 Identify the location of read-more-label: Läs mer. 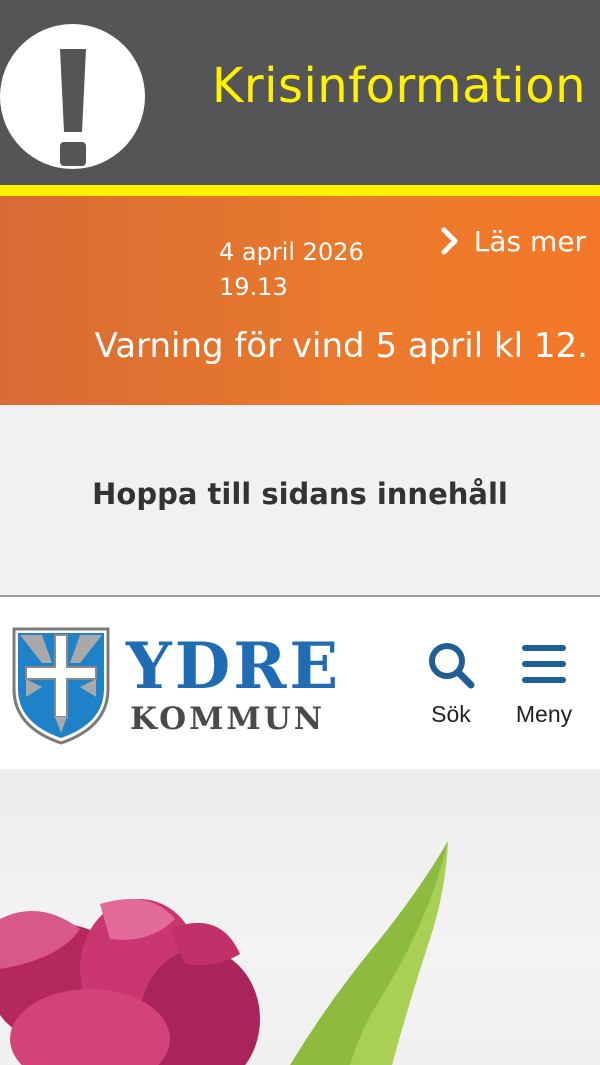
(529, 241).